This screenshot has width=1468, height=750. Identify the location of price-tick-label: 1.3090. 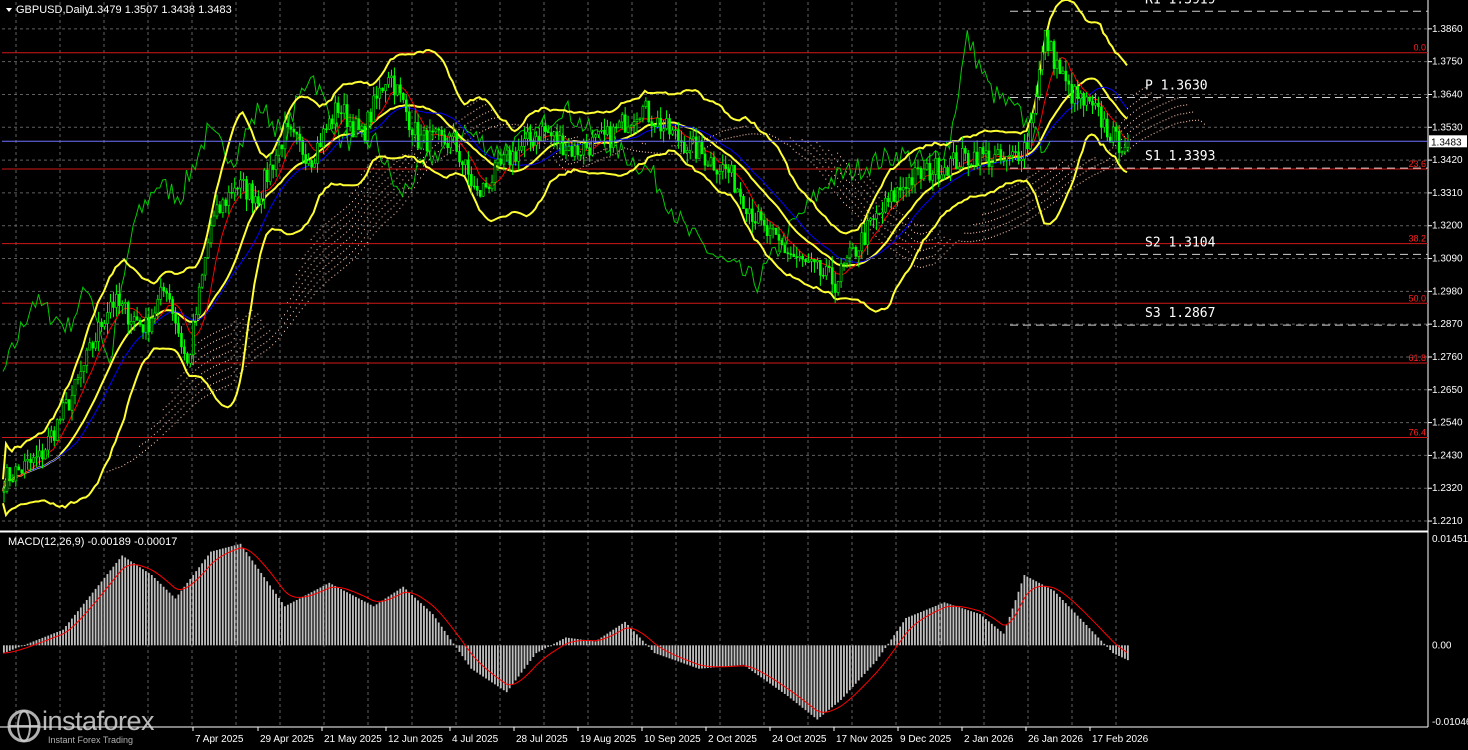
(1447, 259).